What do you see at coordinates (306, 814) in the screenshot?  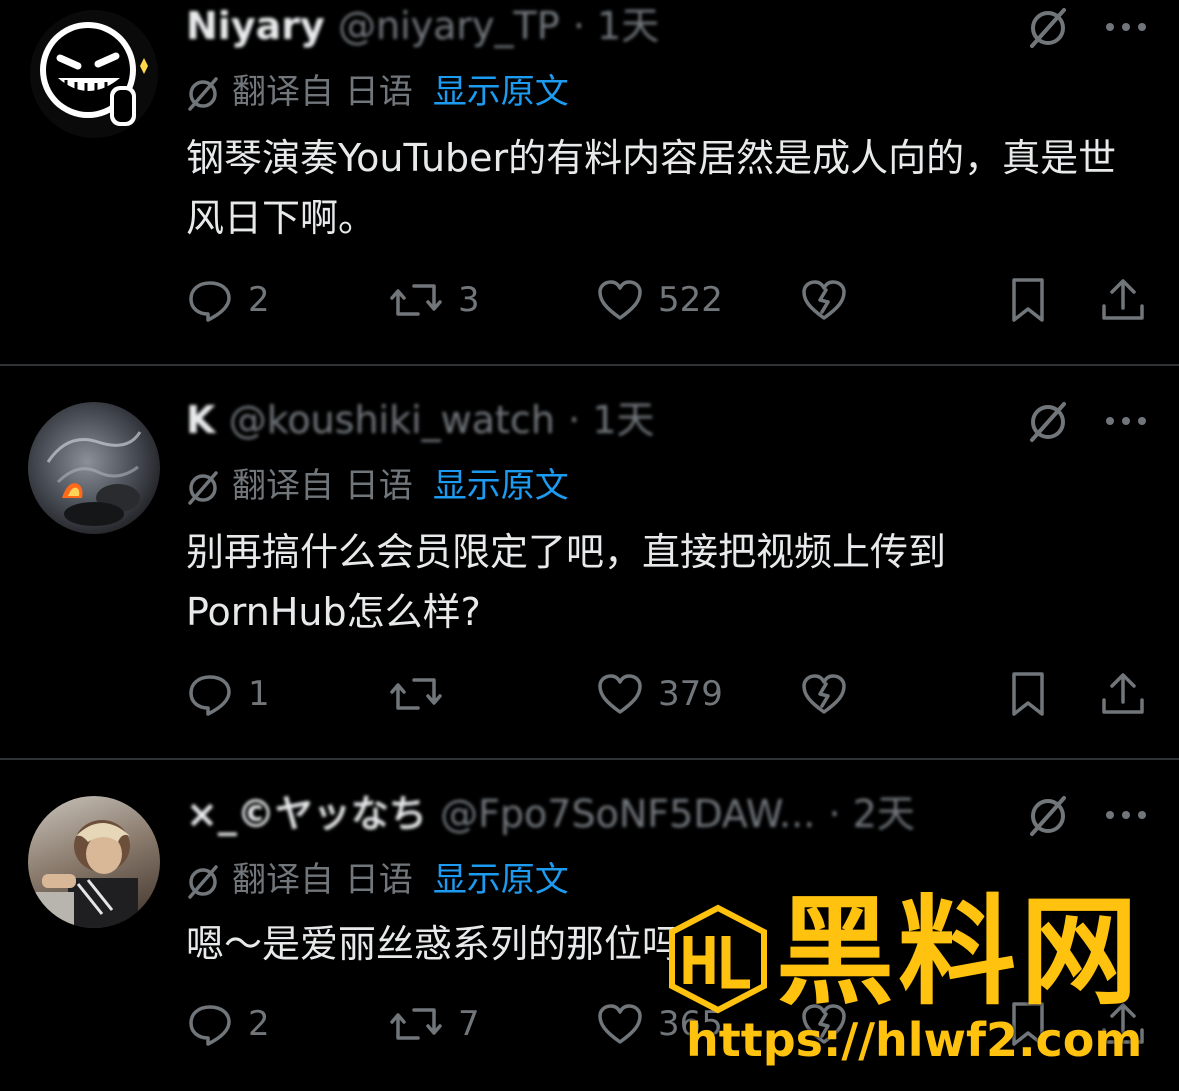 I see `author-name: ×_©ヤッなち` at bounding box center [306, 814].